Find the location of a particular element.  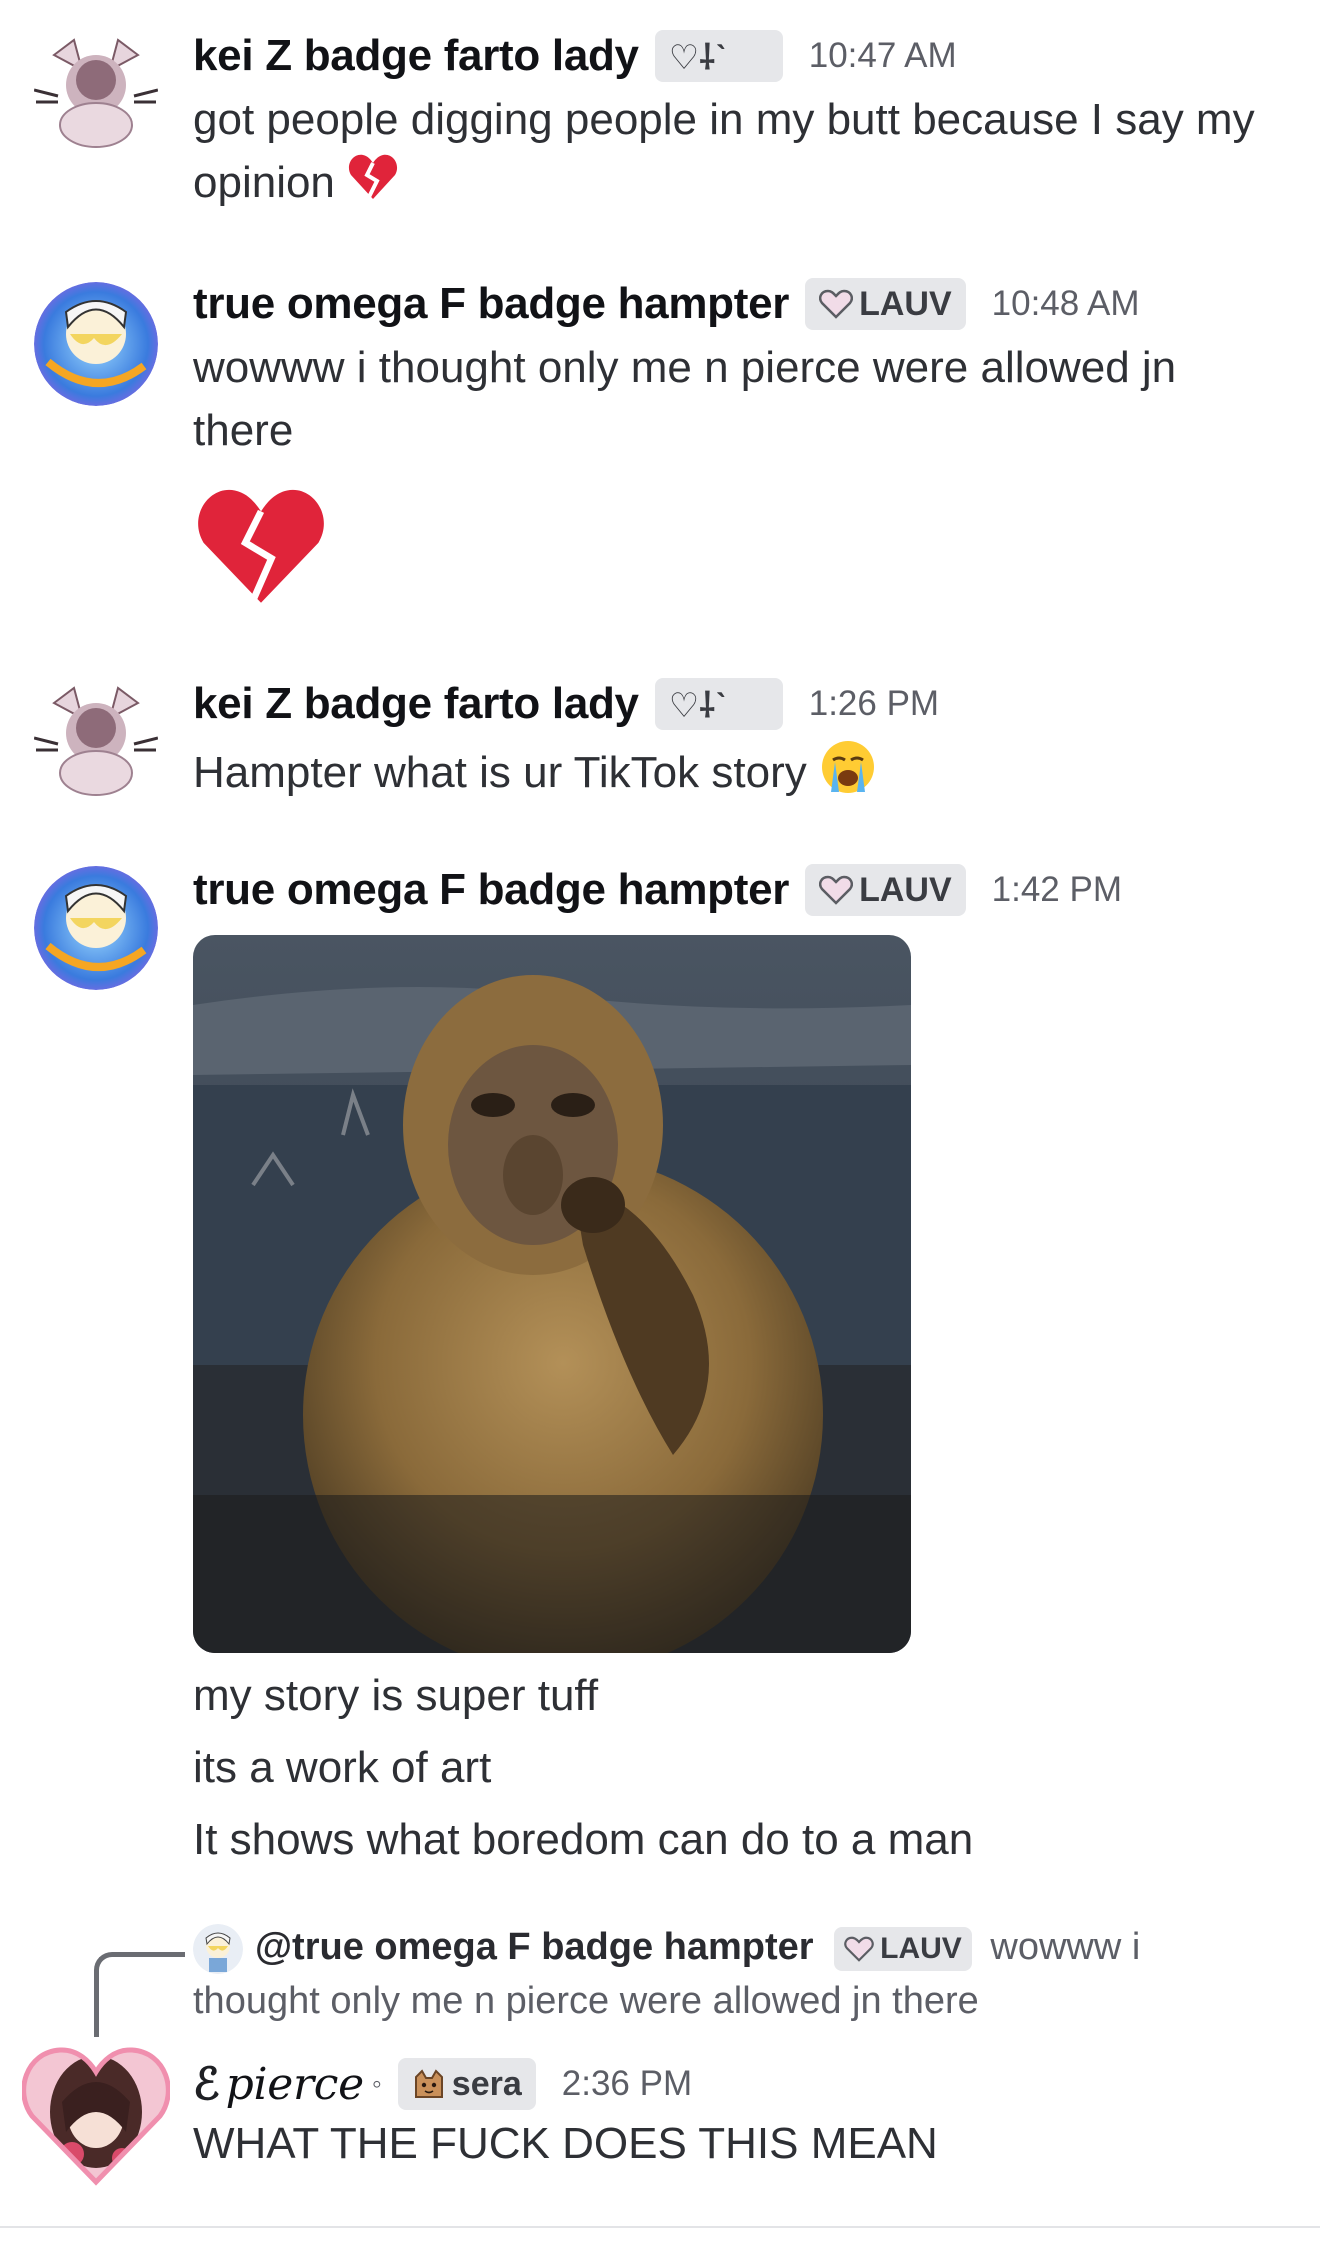

reply-server-tag-label: LAUV is located at coordinates (921, 1948).